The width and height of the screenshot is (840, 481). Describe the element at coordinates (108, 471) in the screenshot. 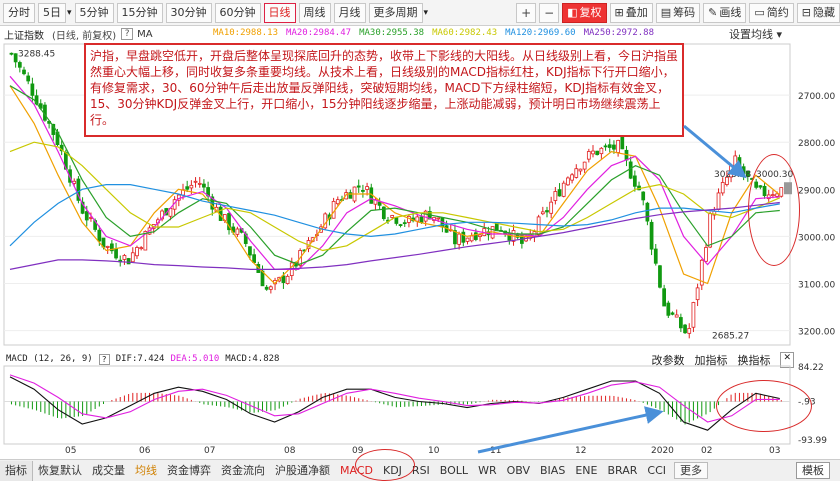

I see `tab-2: 成交量` at that location.